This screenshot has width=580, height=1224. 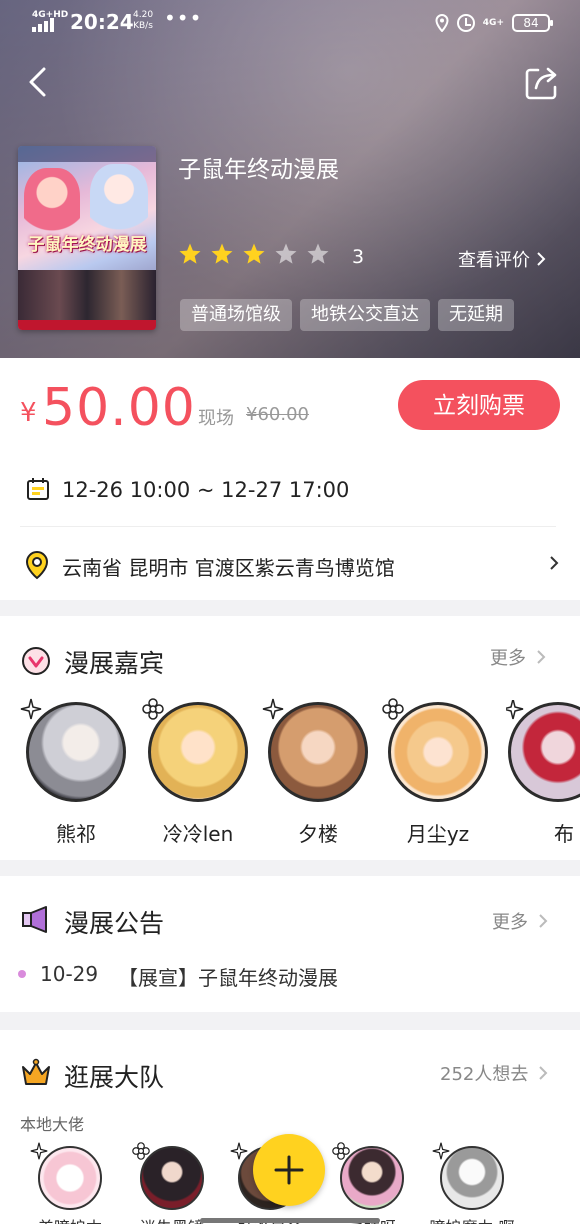 I want to click on guest-item: 熊祁, so click(x=74, y=774).